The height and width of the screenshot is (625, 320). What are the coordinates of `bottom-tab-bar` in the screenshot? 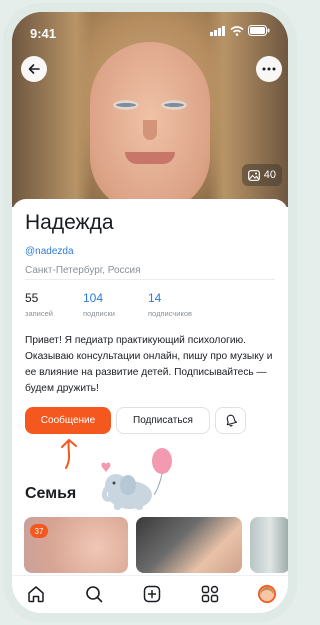 It's located at (150, 594).